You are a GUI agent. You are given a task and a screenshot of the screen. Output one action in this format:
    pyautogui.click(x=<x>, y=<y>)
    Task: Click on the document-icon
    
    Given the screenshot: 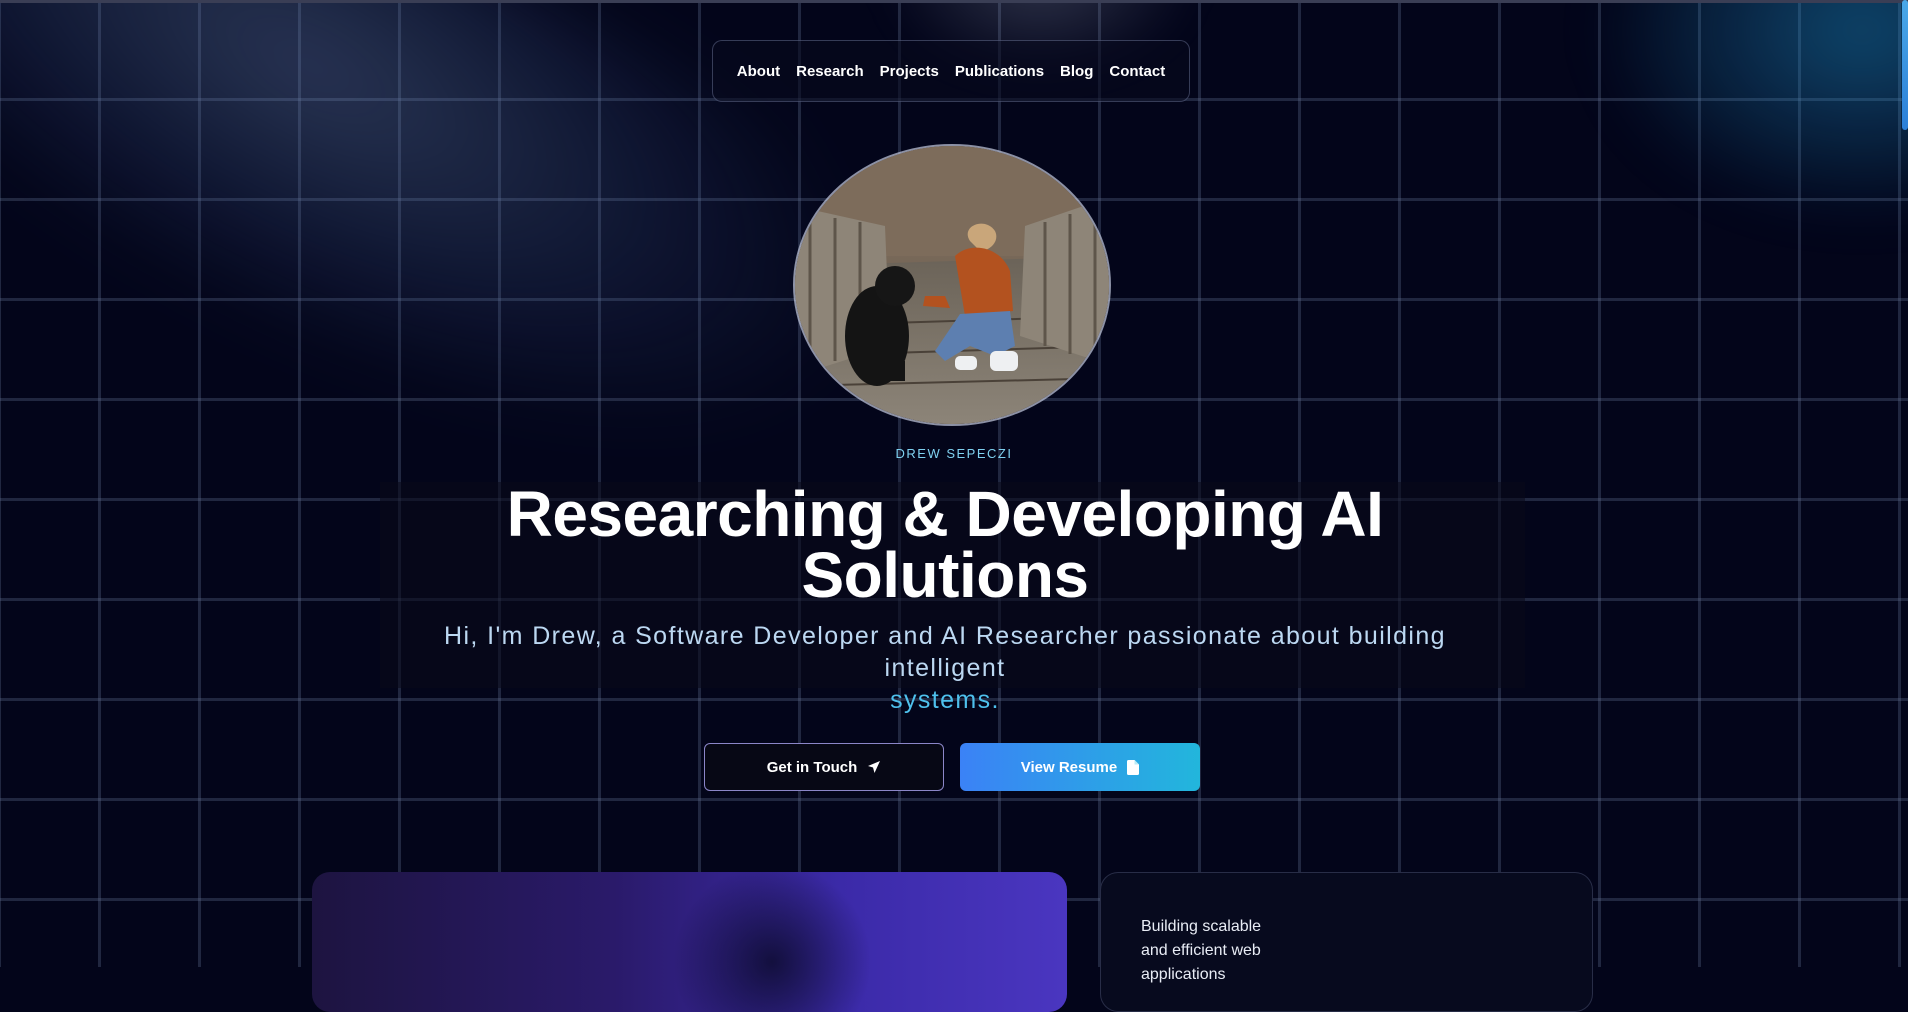 What is the action you would take?
    pyautogui.click(x=1133, y=767)
    